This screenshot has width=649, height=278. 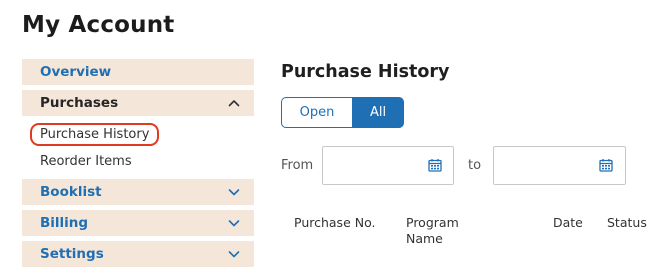 I want to click on sidebar-item-label: Billing, so click(x=64, y=223).